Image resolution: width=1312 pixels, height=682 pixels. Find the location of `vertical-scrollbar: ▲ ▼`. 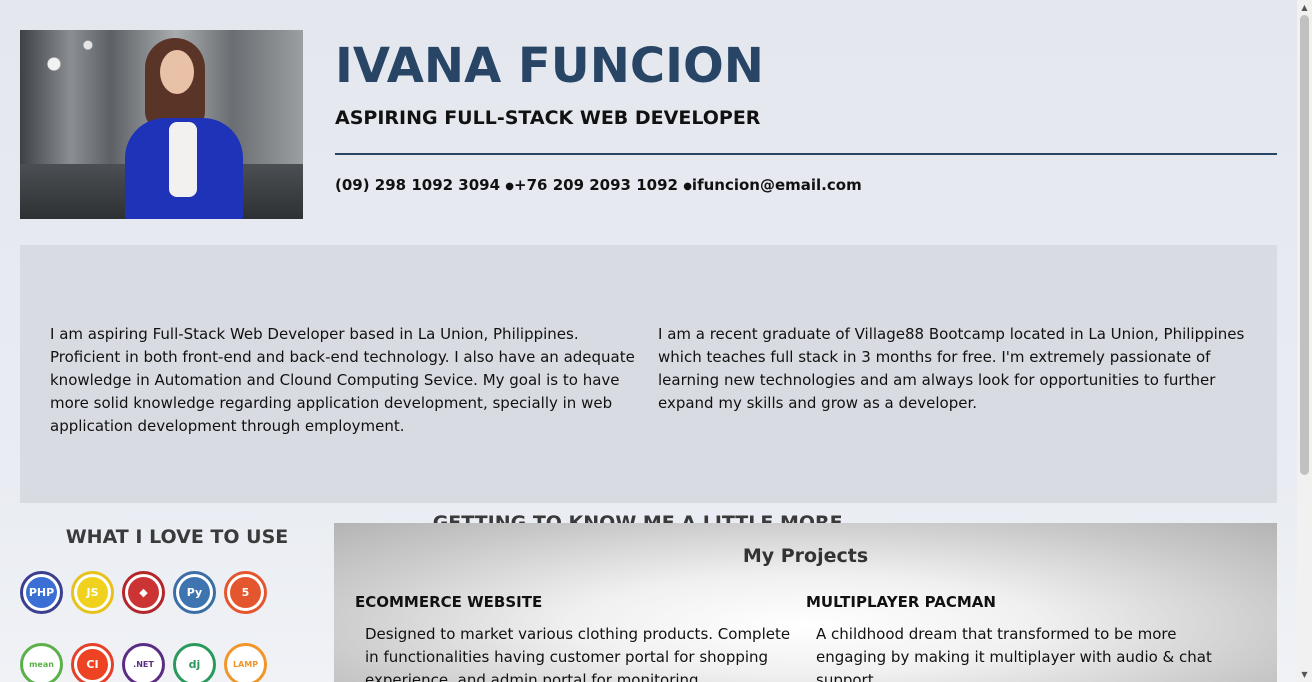

vertical-scrollbar: ▲ ▼ is located at coordinates (1304, 341).